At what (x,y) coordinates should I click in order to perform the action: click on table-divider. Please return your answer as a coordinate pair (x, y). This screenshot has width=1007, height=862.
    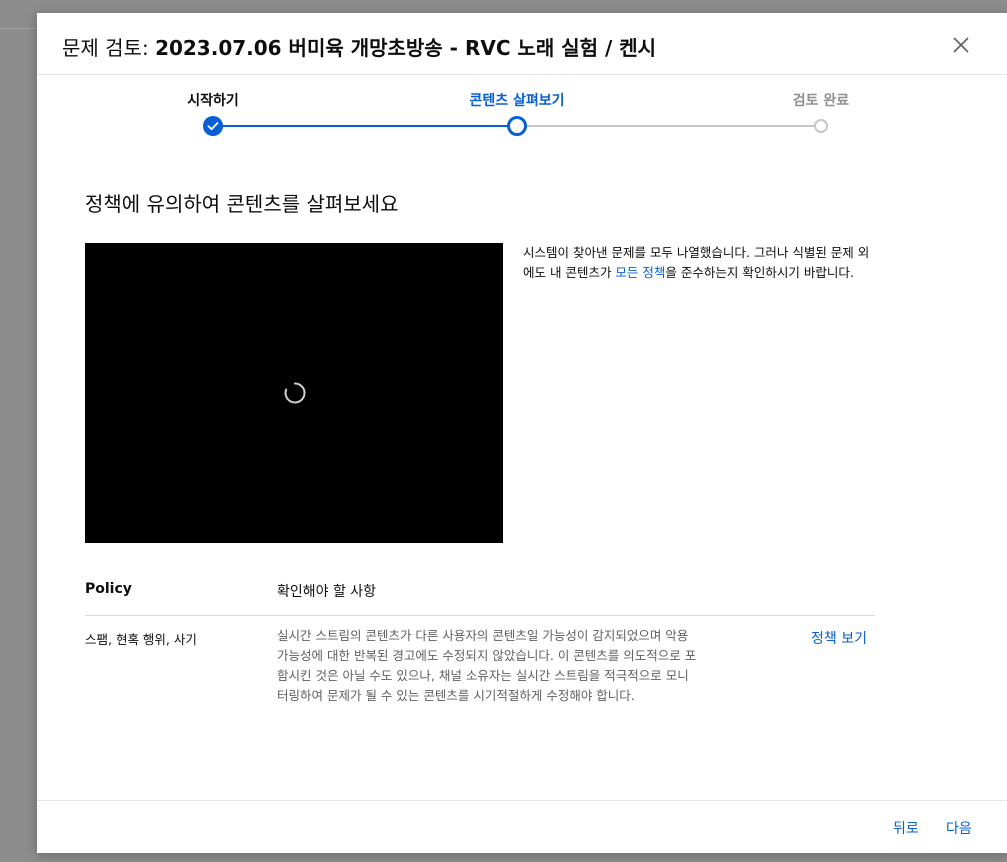
    Looking at the image, I should click on (480, 615).